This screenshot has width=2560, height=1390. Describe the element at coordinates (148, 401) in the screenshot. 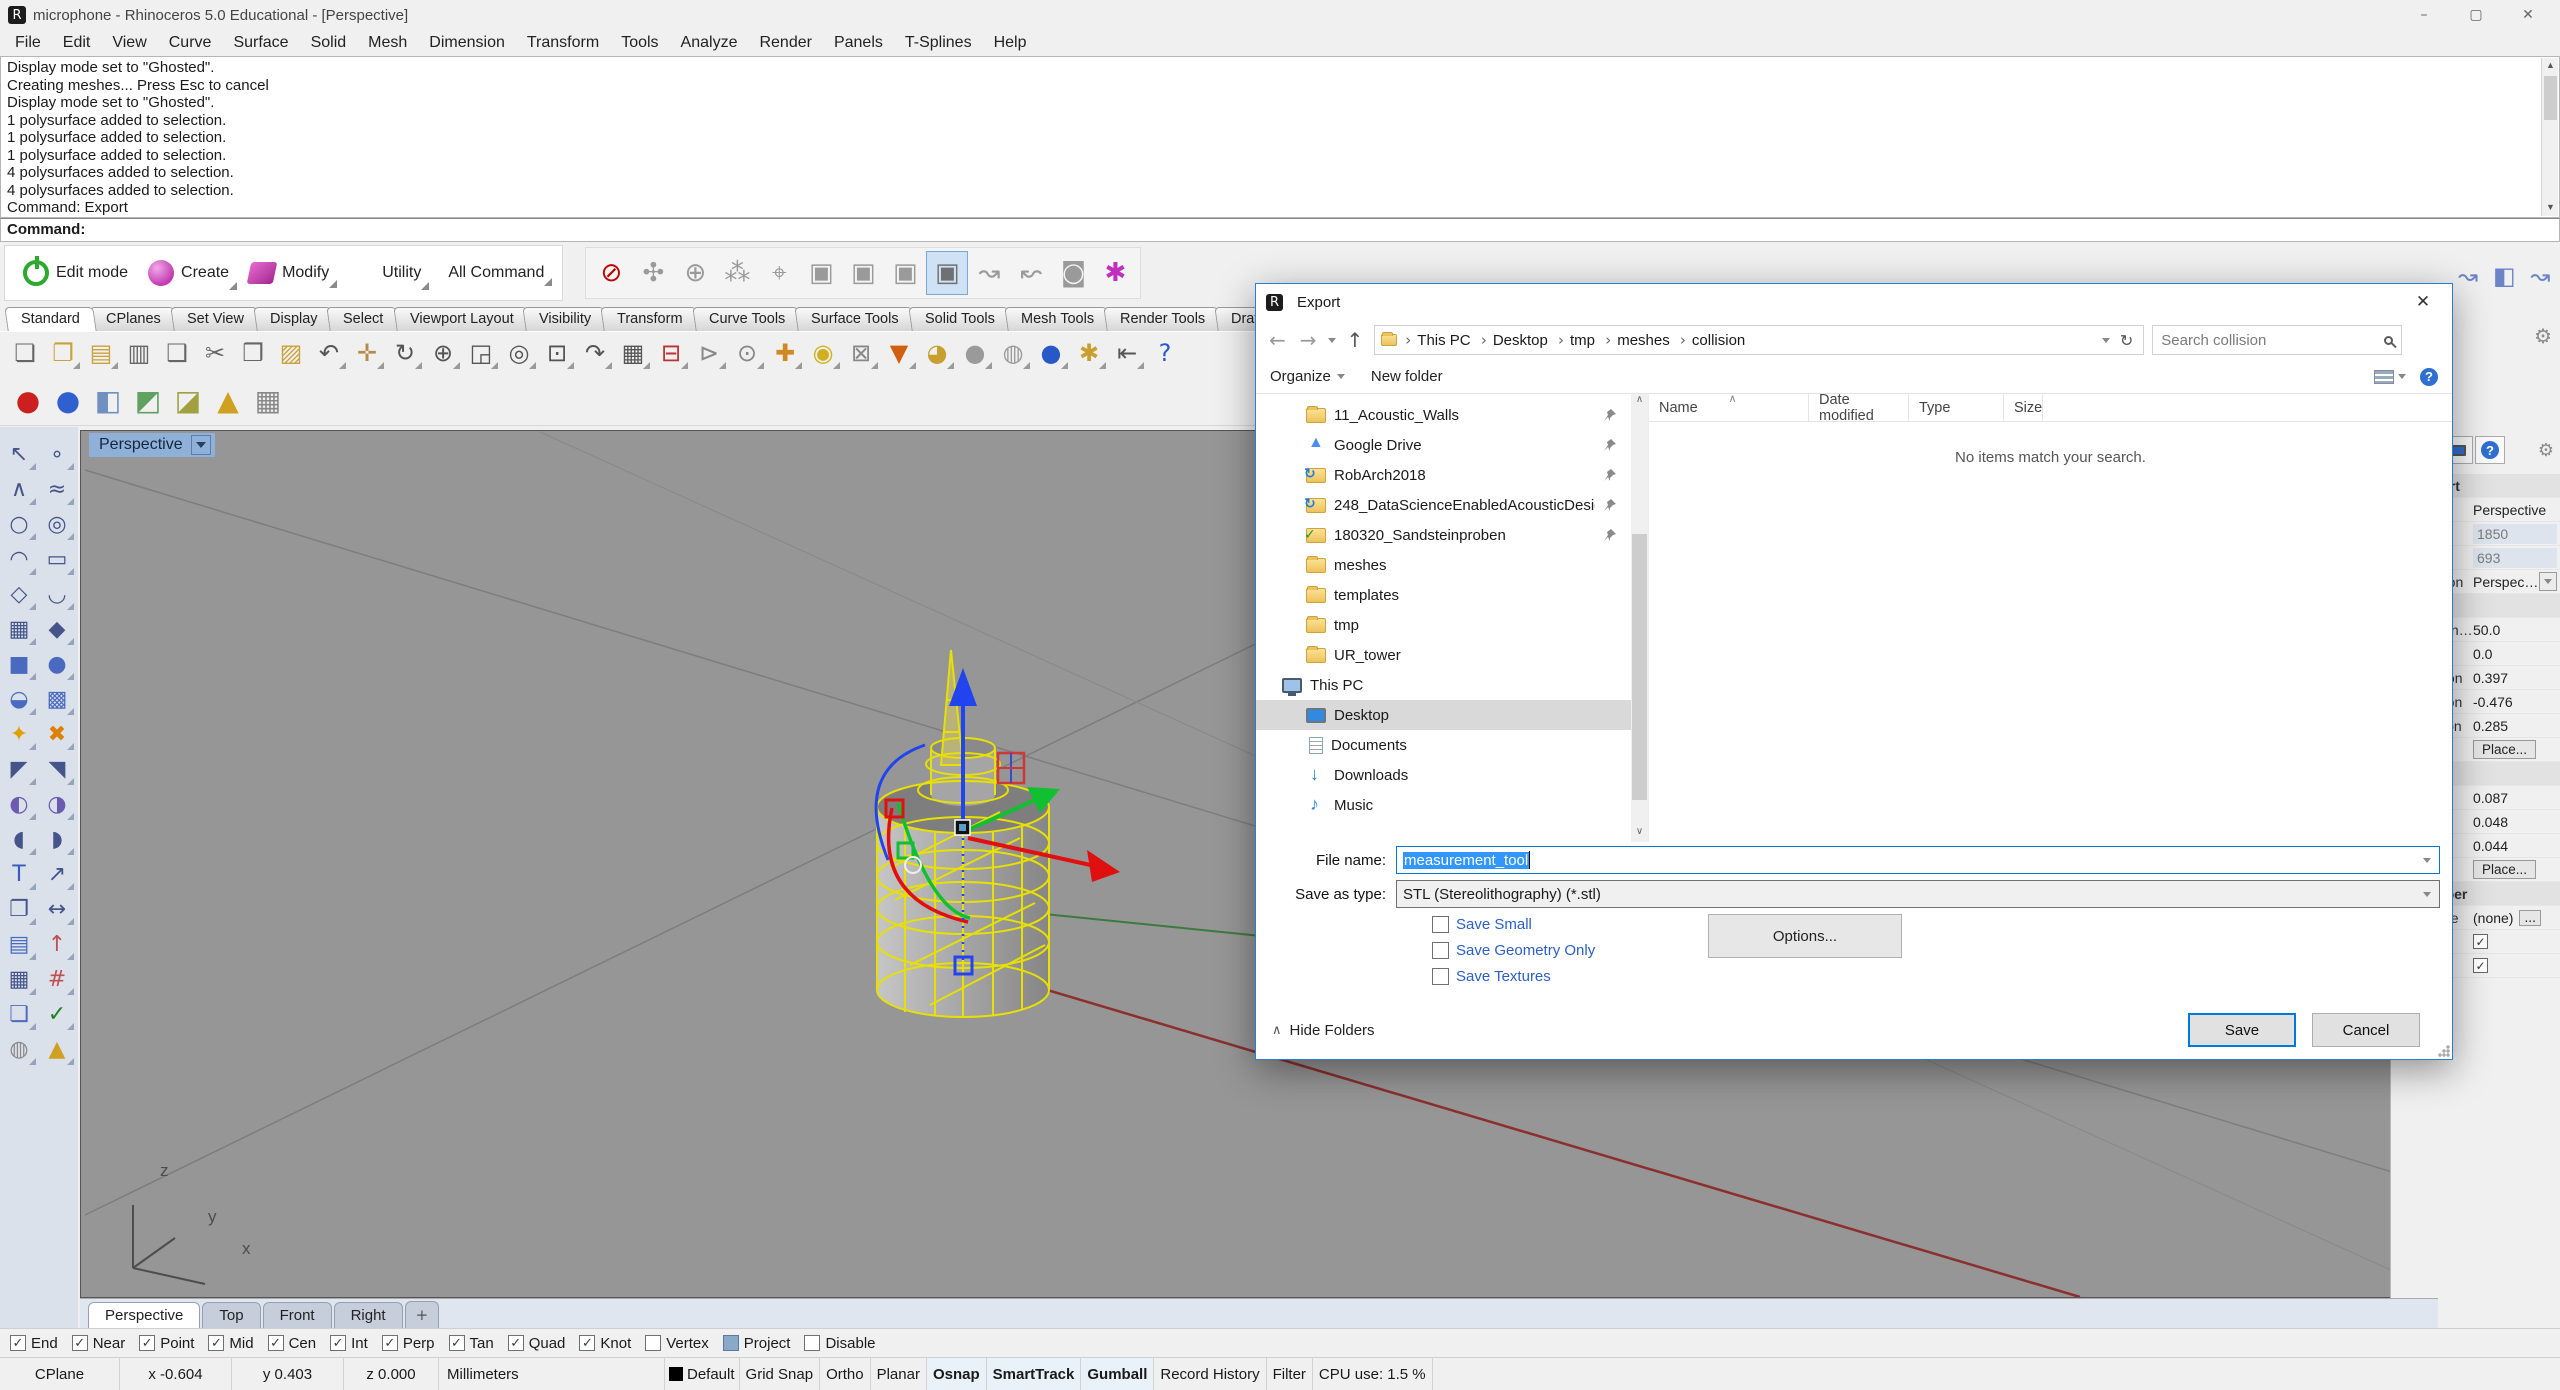

I see `display-mode-icon: ◩` at that location.